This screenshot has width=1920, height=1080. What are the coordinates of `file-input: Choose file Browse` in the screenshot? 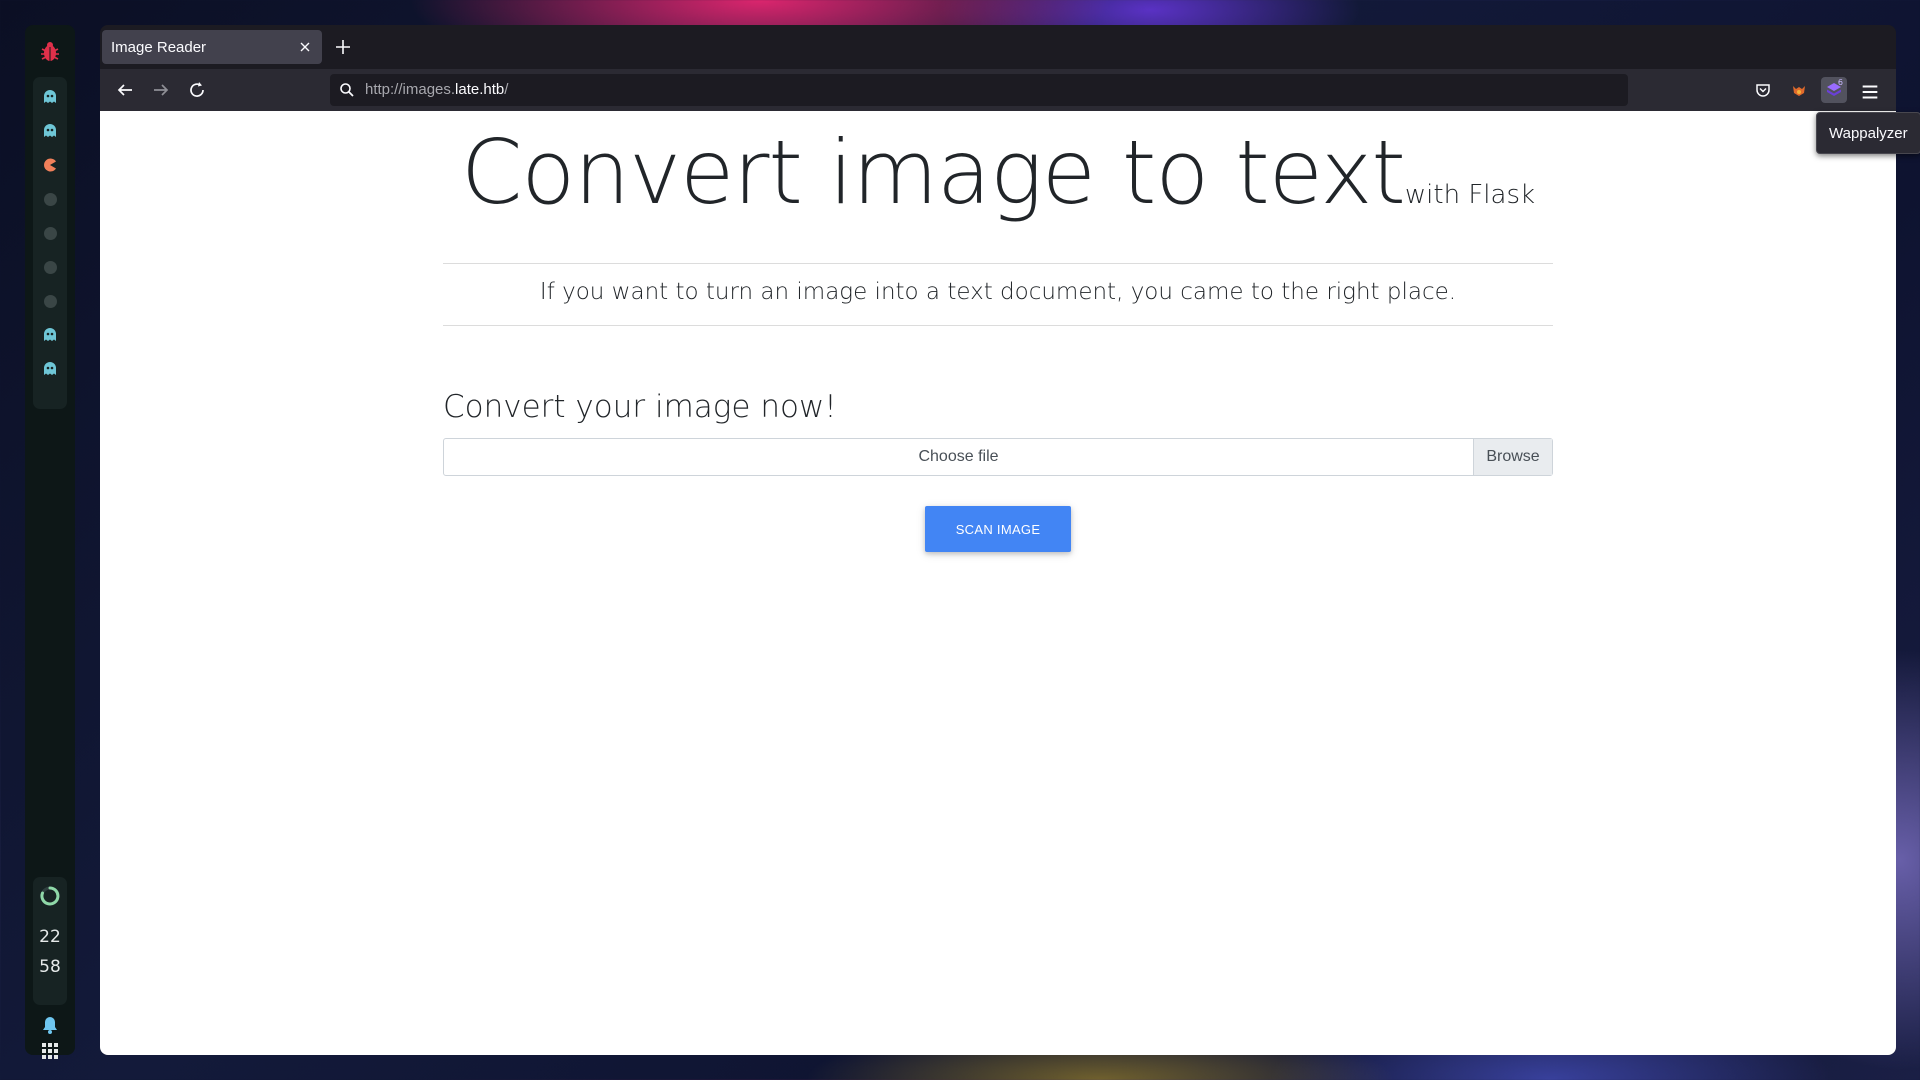 It's located at (998, 457).